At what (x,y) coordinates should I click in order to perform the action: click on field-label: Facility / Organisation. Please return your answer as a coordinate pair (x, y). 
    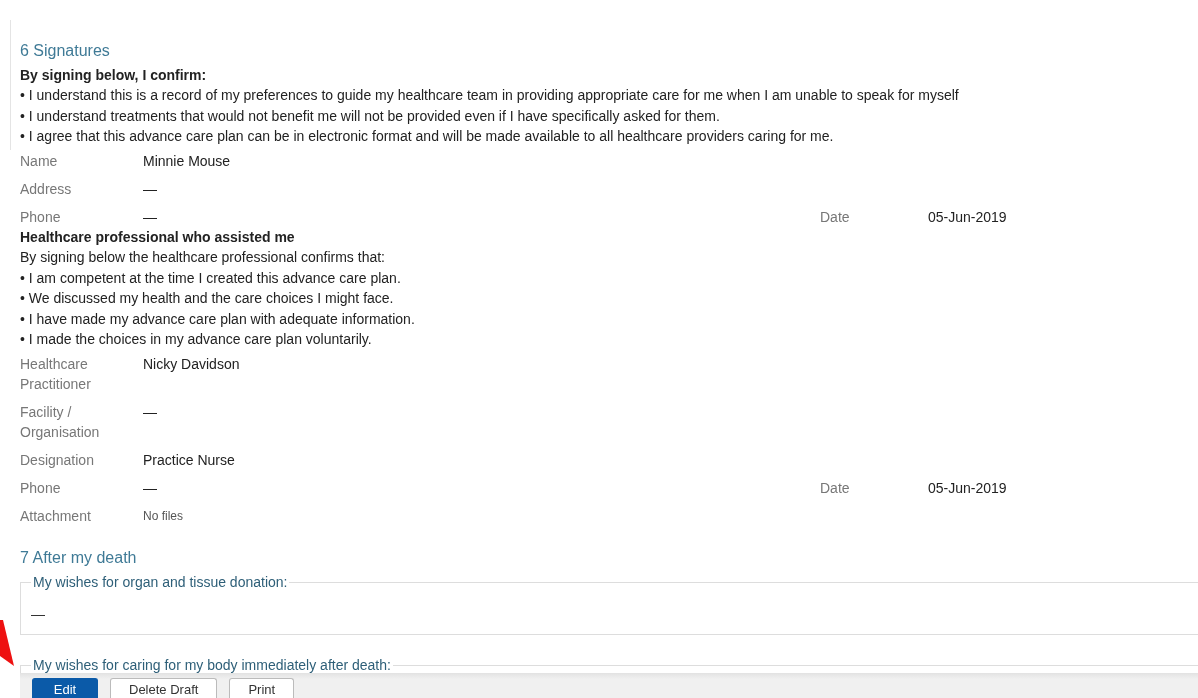
    Looking at the image, I should click on (60, 422).